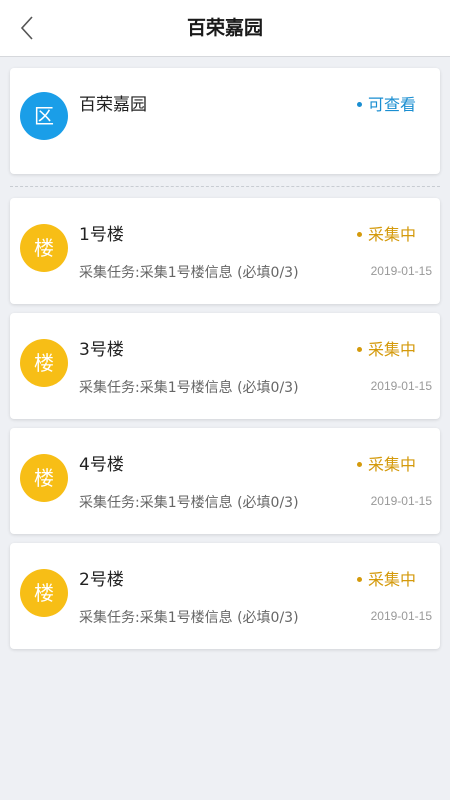 This screenshot has height=800, width=450. I want to click on area-name: 百荣嘉园, so click(113, 105).